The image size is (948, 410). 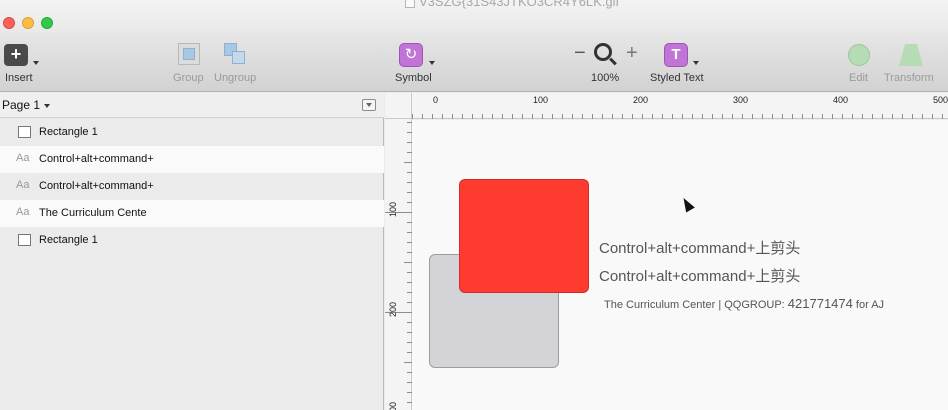 What do you see at coordinates (47, 23) in the screenshot?
I see `zoom-button` at bounding box center [47, 23].